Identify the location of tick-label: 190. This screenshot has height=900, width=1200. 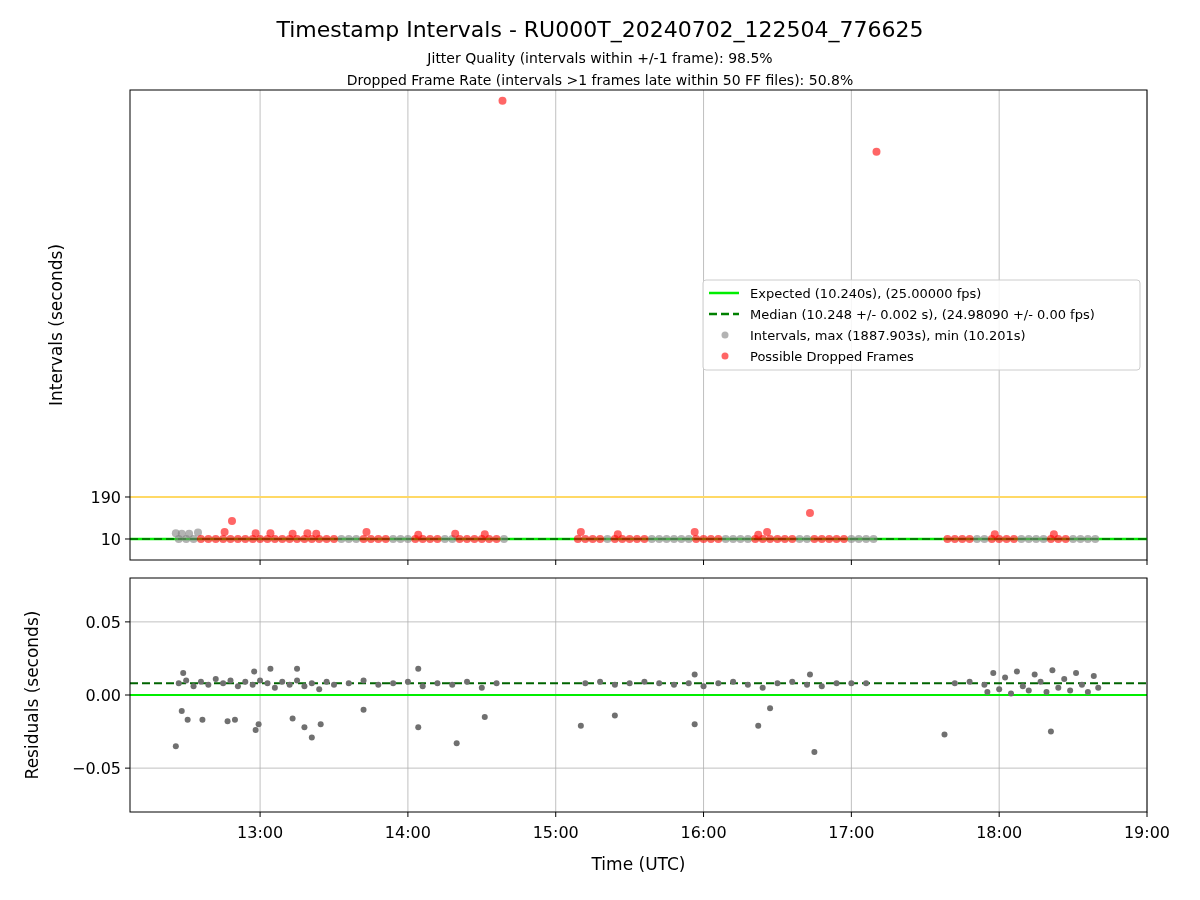
(105, 497).